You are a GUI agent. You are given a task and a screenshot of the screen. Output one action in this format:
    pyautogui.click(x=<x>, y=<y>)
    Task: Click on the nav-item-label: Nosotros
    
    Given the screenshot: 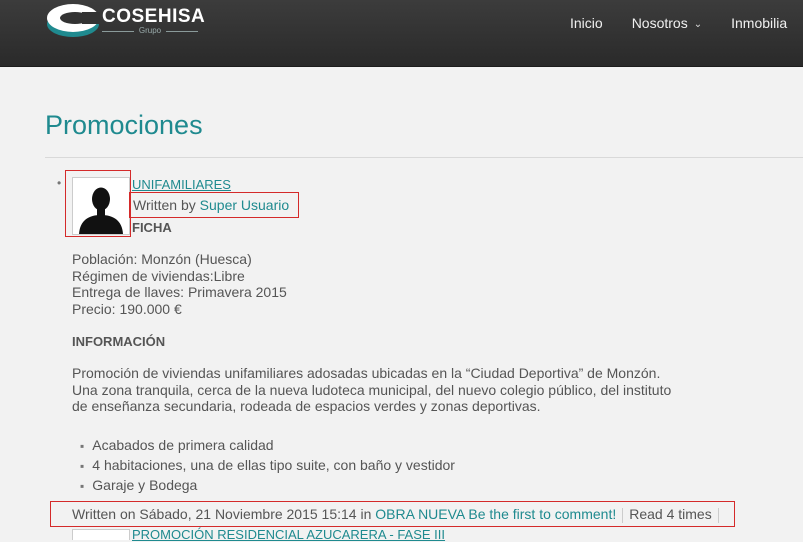 What is the action you would take?
    pyautogui.click(x=659, y=23)
    